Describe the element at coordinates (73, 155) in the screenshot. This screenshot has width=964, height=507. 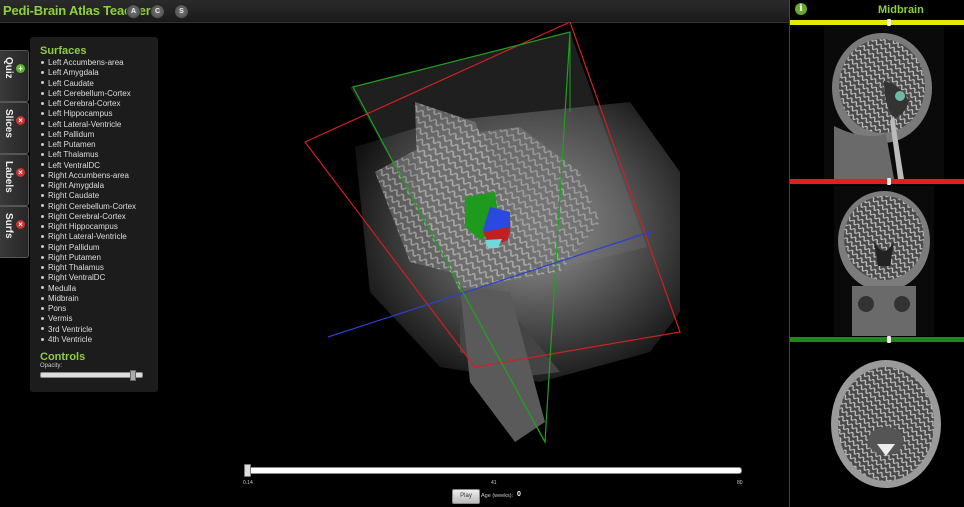
I see `surface-item-label: Left Thalamus` at that location.